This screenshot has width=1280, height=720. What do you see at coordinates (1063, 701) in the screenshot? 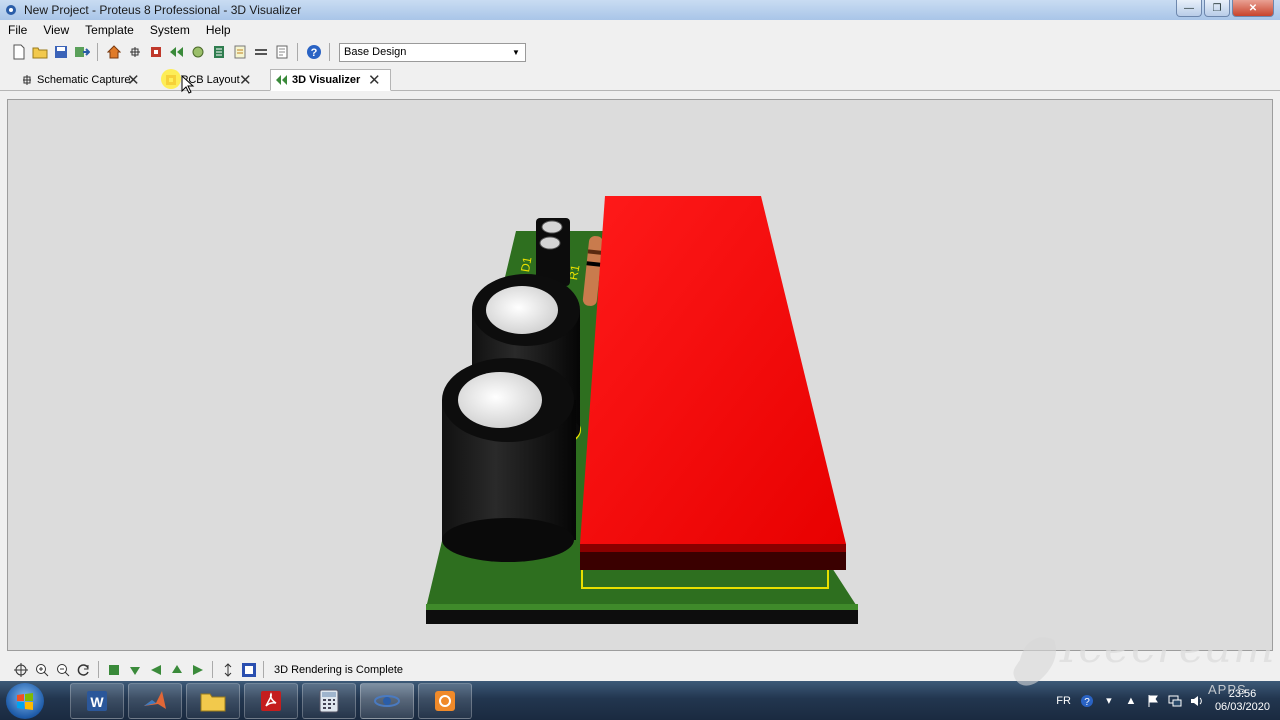
I see `language-indicator: FR` at bounding box center [1063, 701].